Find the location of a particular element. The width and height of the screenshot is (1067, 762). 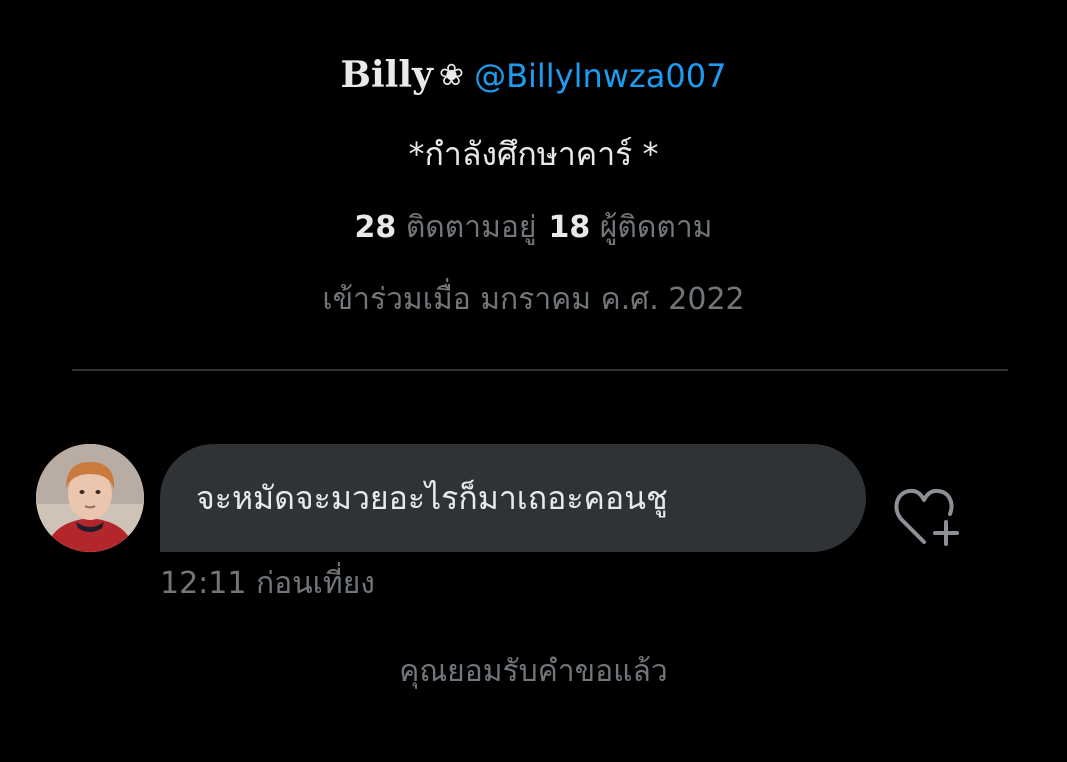

followers-label: ผู้ติดตาม is located at coordinates (656, 227).